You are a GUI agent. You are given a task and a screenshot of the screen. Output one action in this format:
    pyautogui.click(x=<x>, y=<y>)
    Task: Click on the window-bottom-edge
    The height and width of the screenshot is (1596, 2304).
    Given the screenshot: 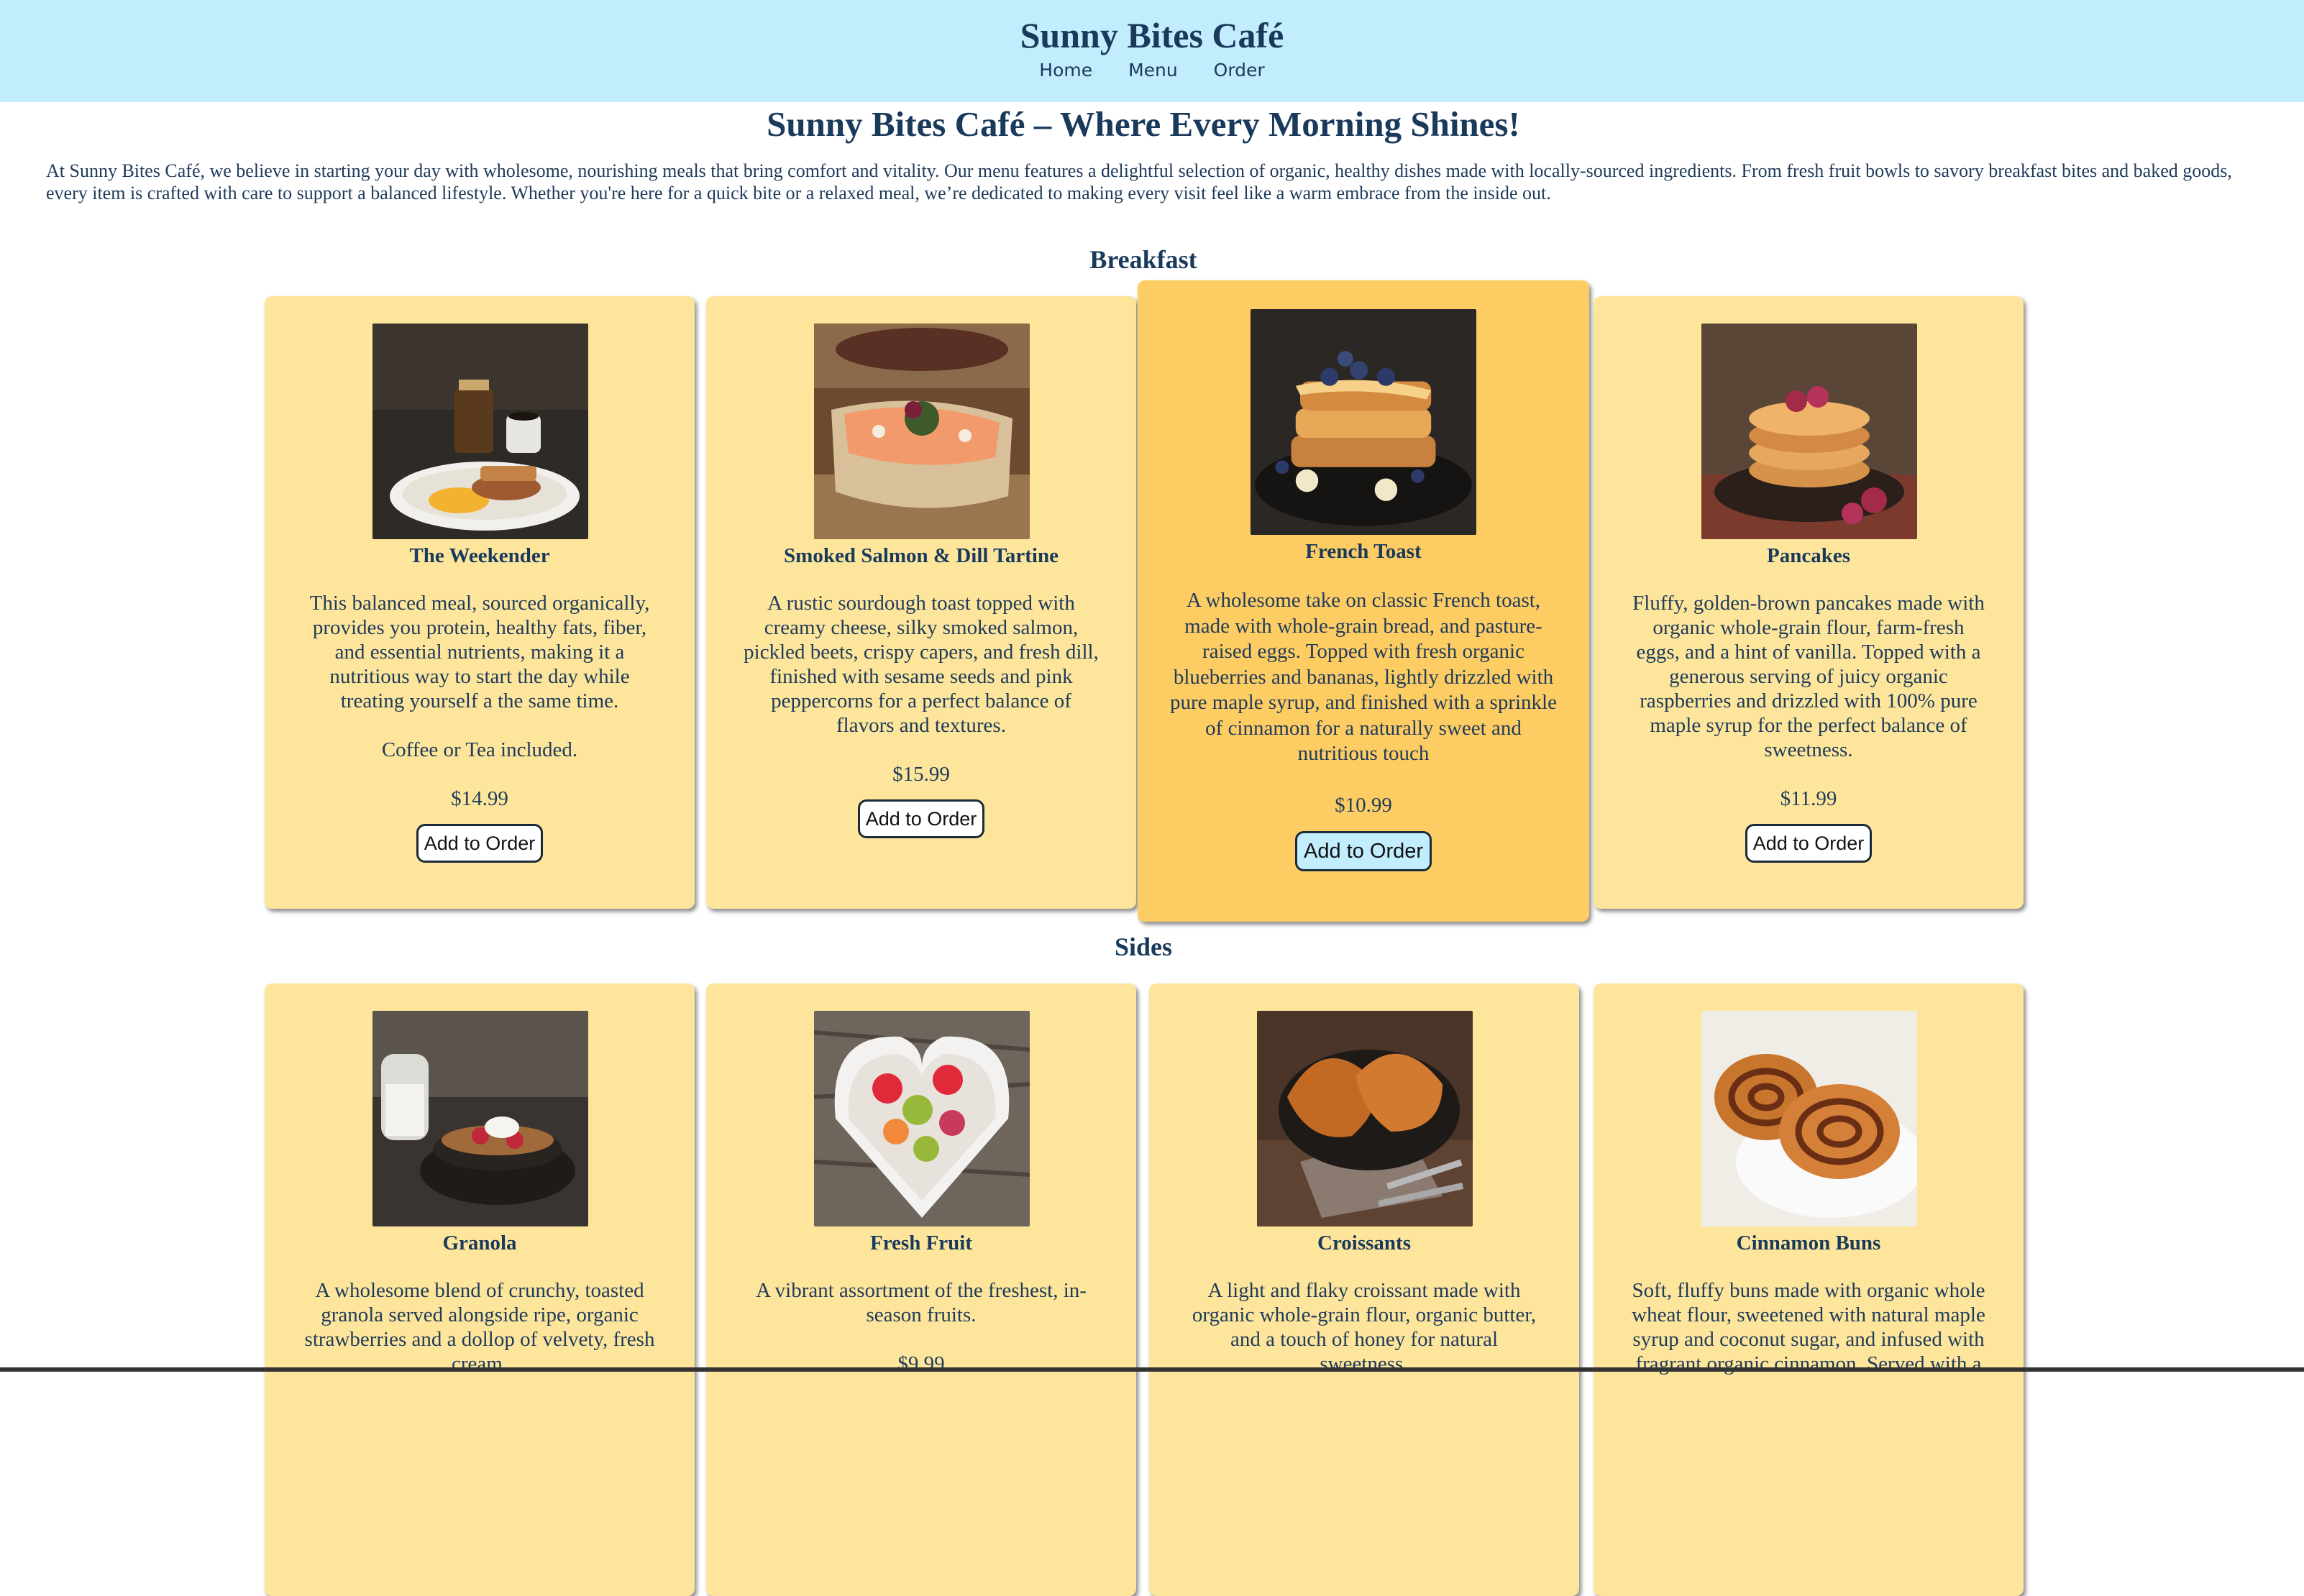 What is the action you would take?
    pyautogui.click(x=1152, y=1369)
    